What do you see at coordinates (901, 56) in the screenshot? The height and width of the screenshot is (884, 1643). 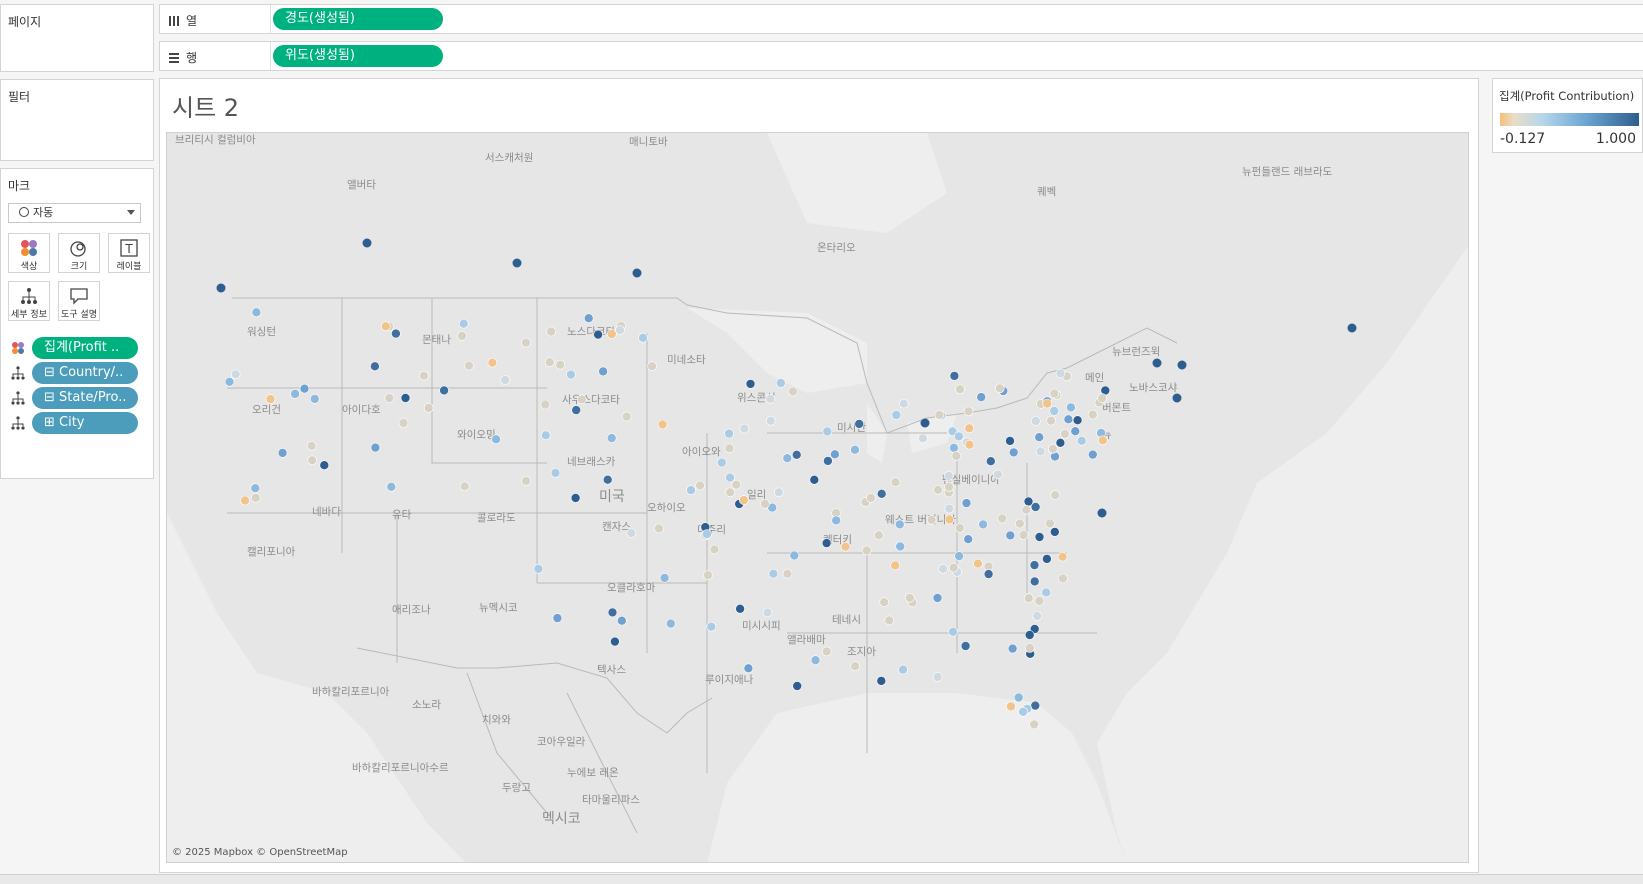 I see `rows-shelf: 행 위도(생성됨)` at bounding box center [901, 56].